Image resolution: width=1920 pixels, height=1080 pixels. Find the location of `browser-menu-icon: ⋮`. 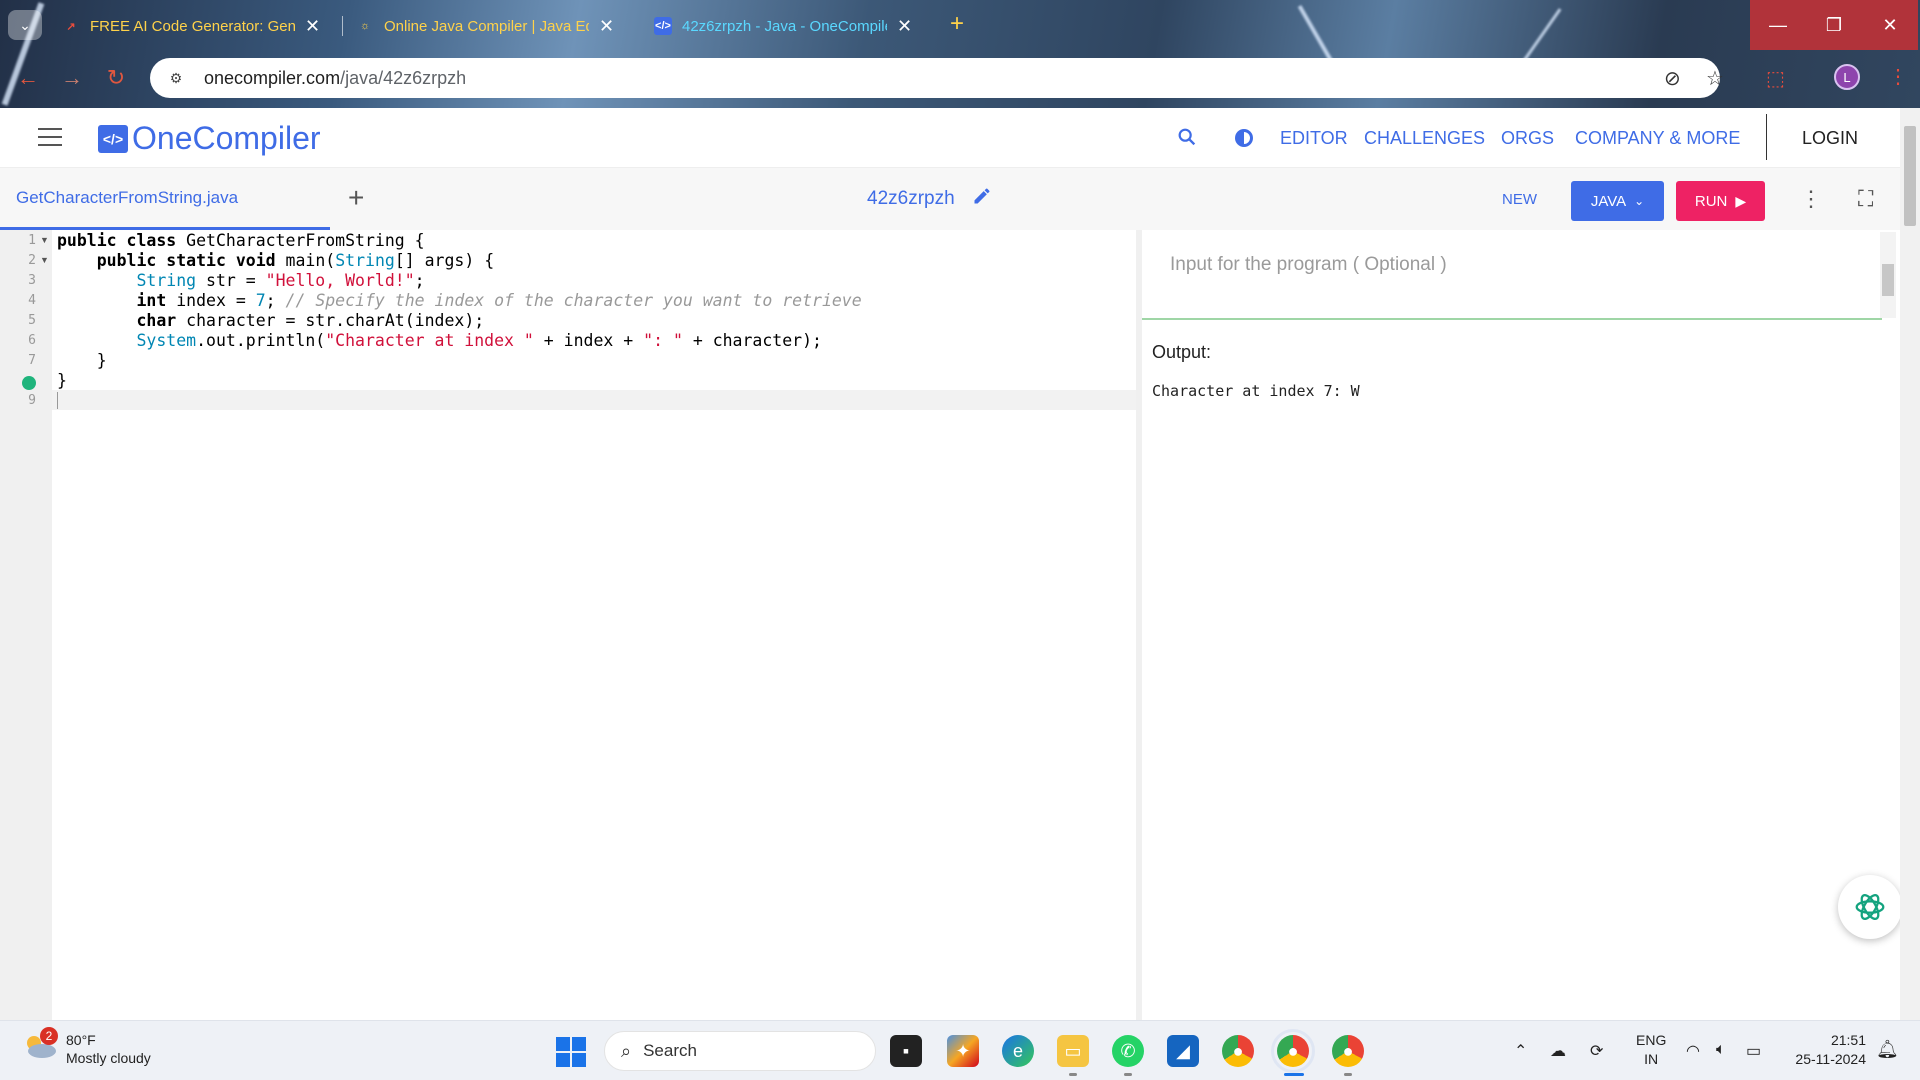

browser-menu-icon: ⋮ is located at coordinates (1898, 76).